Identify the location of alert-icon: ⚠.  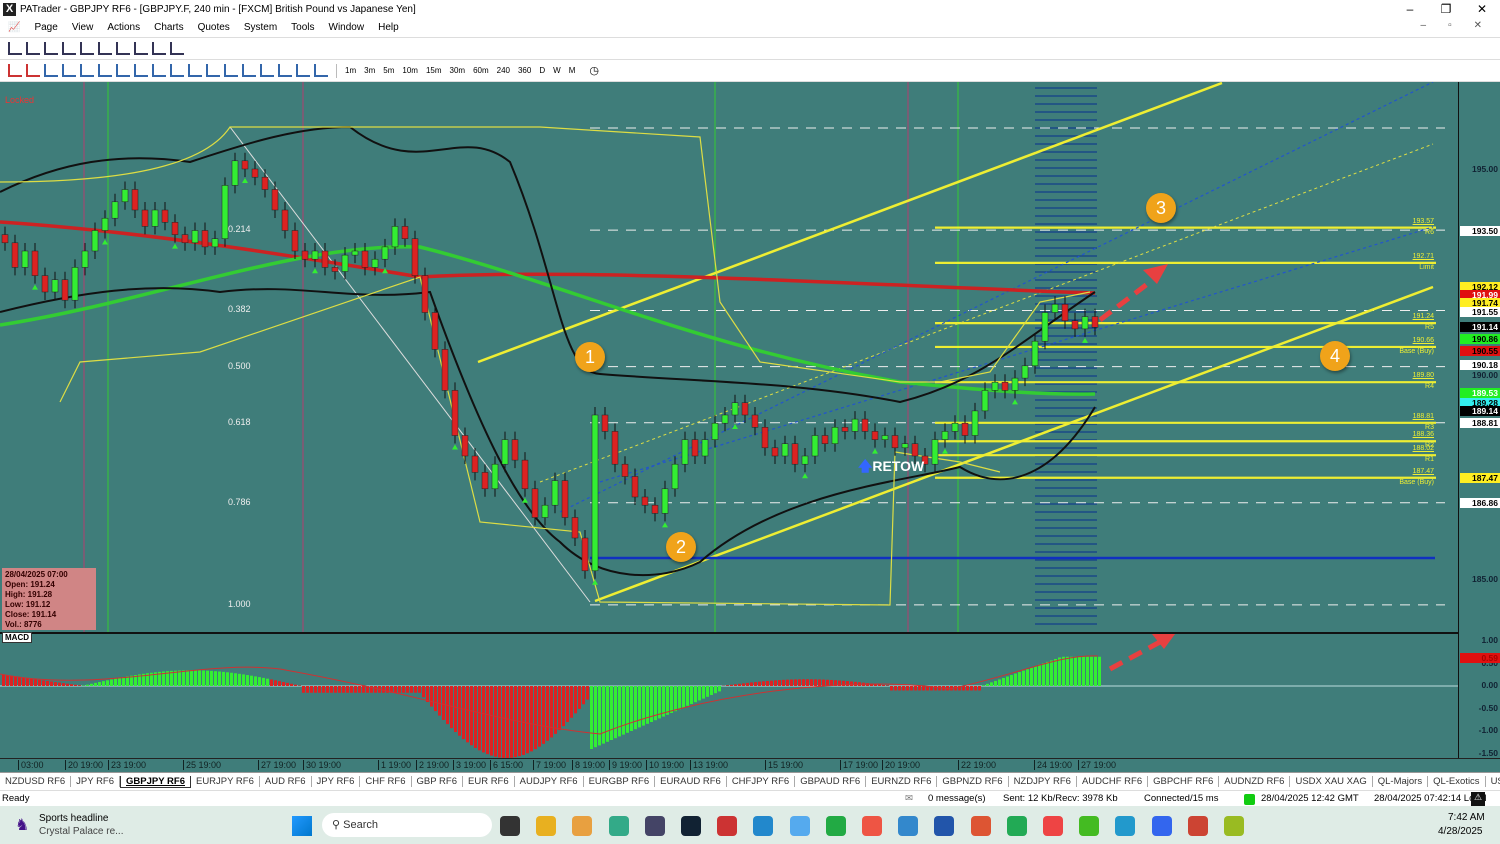
(1478, 799).